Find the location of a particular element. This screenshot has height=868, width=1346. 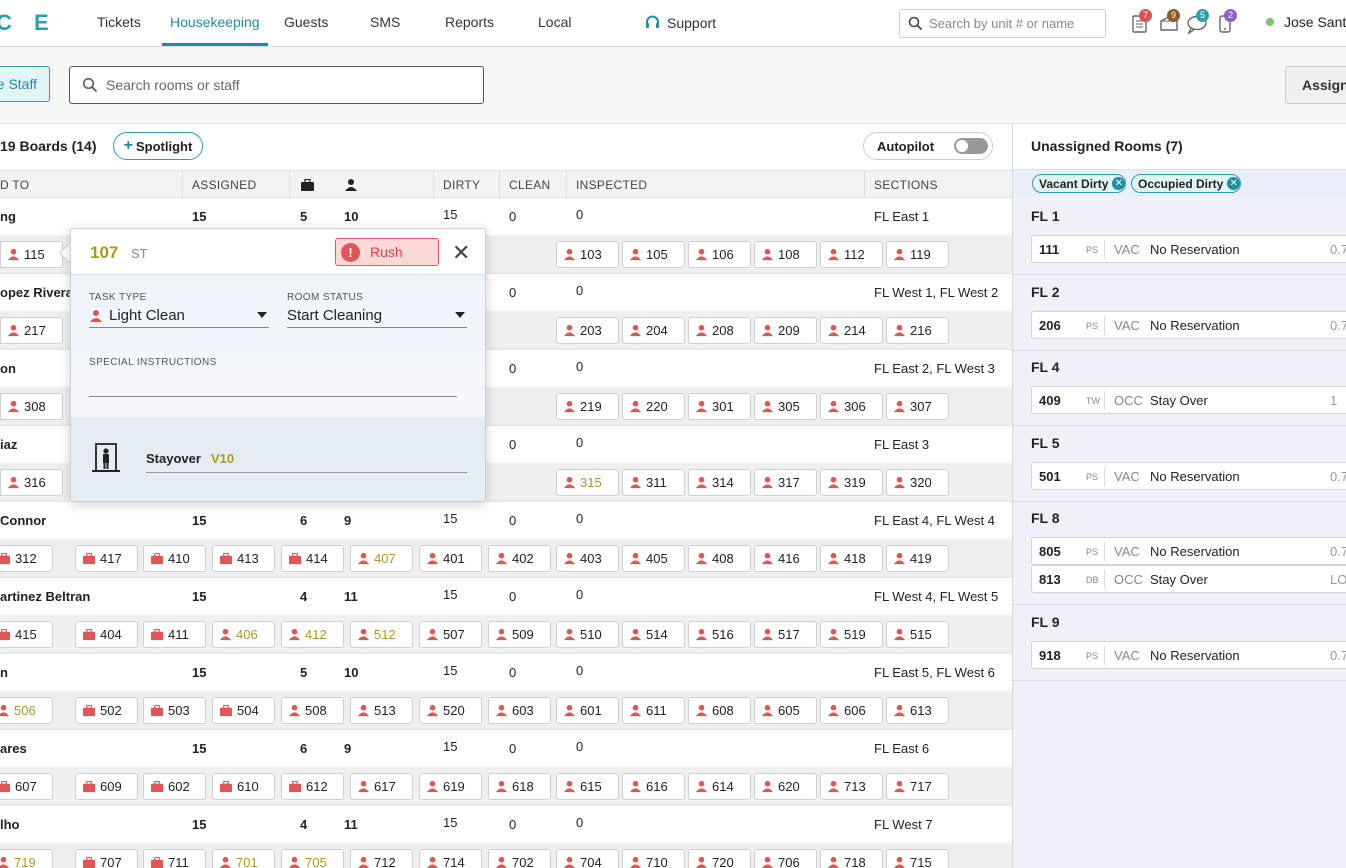

col-inspected: INSPECTED is located at coordinates (611, 185).